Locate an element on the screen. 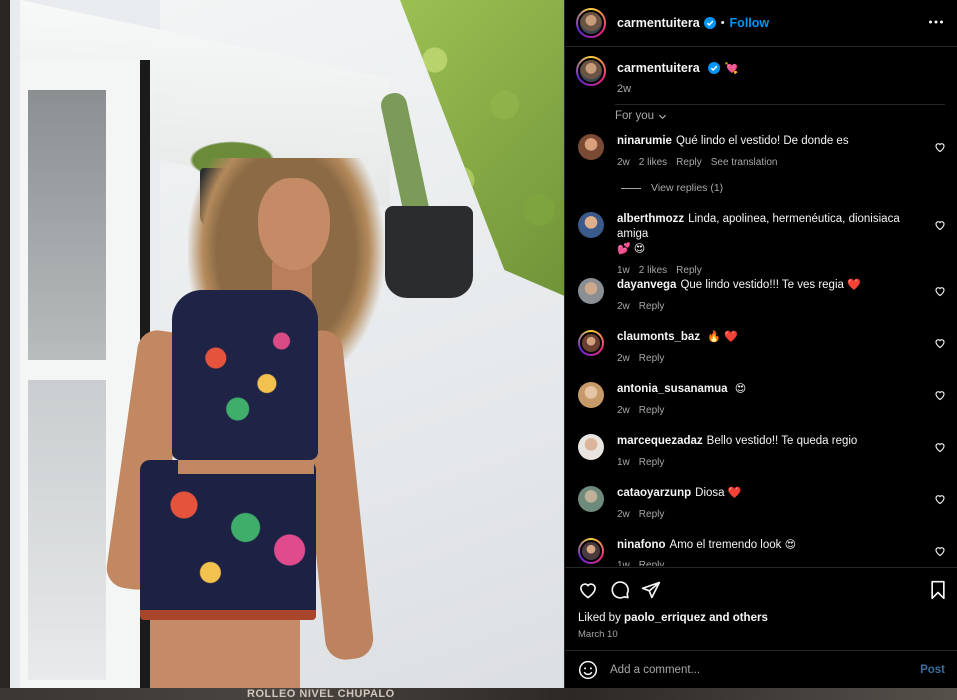 The width and height of the screenshot is (957, 700). divider is located at coordinates (780, 104).